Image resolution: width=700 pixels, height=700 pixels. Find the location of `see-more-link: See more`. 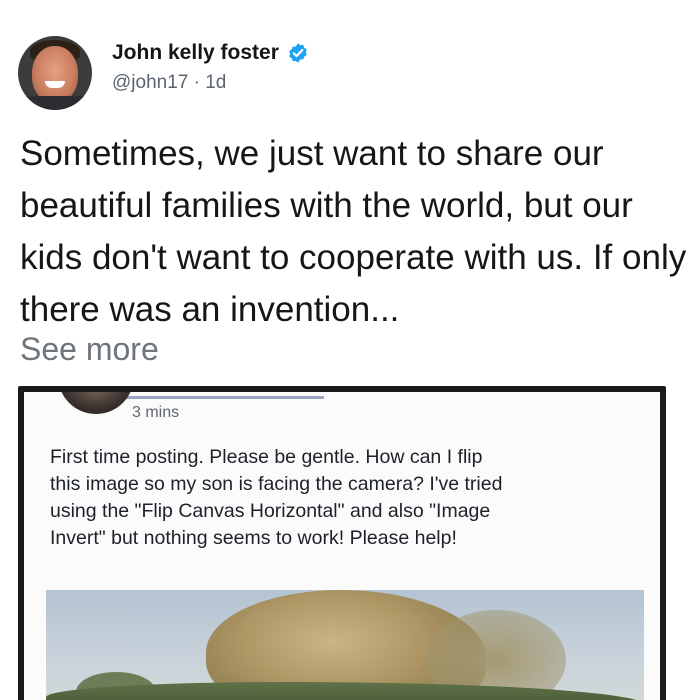

see-more-link: See more is located at coordinates (89, 349).